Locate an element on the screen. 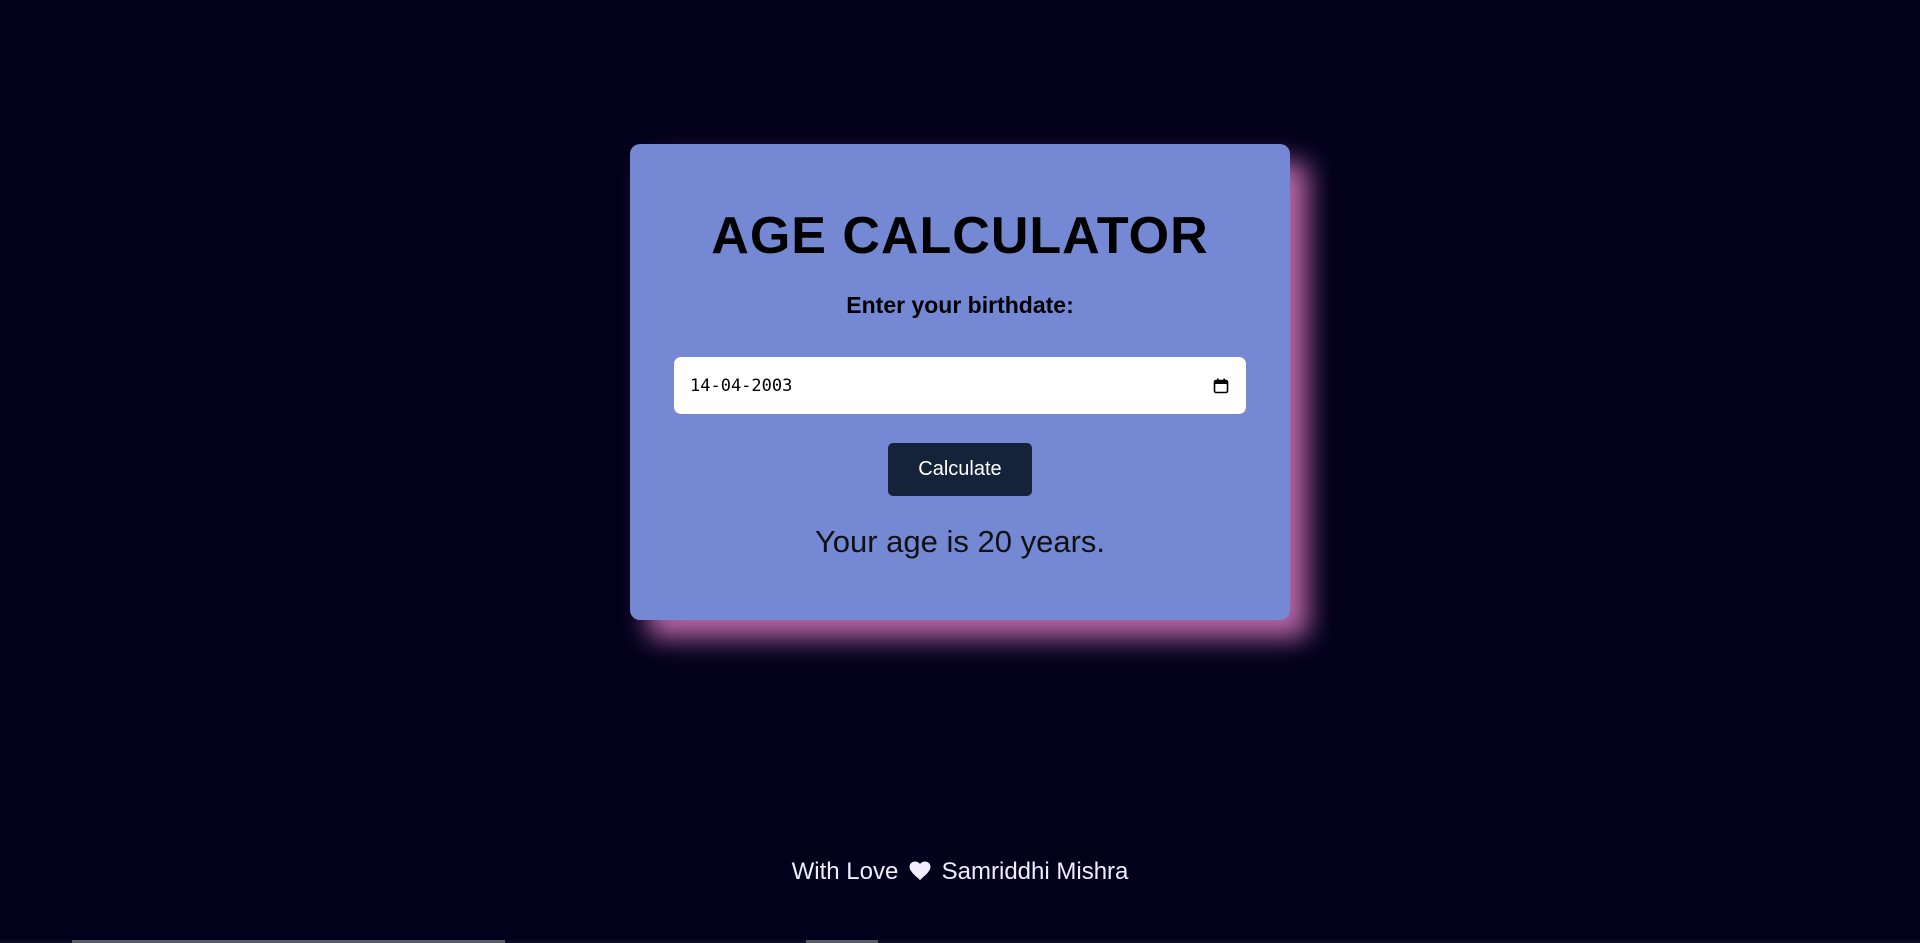 The width and height of the screenshot is (1920, 943). birthdate-input: 14-04-2003 is located at coordinates (960, 385).